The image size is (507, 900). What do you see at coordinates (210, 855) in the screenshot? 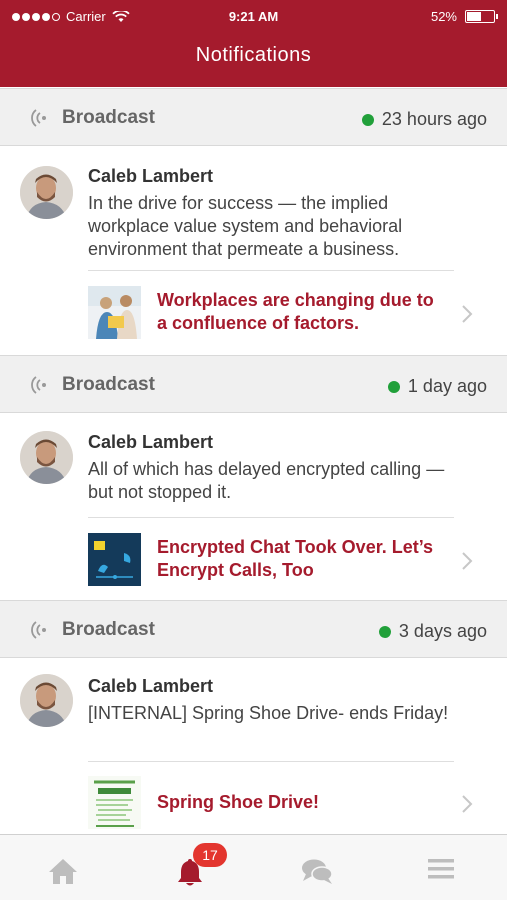
I see `notification-badge: 17` at bounding box center [210, 855].